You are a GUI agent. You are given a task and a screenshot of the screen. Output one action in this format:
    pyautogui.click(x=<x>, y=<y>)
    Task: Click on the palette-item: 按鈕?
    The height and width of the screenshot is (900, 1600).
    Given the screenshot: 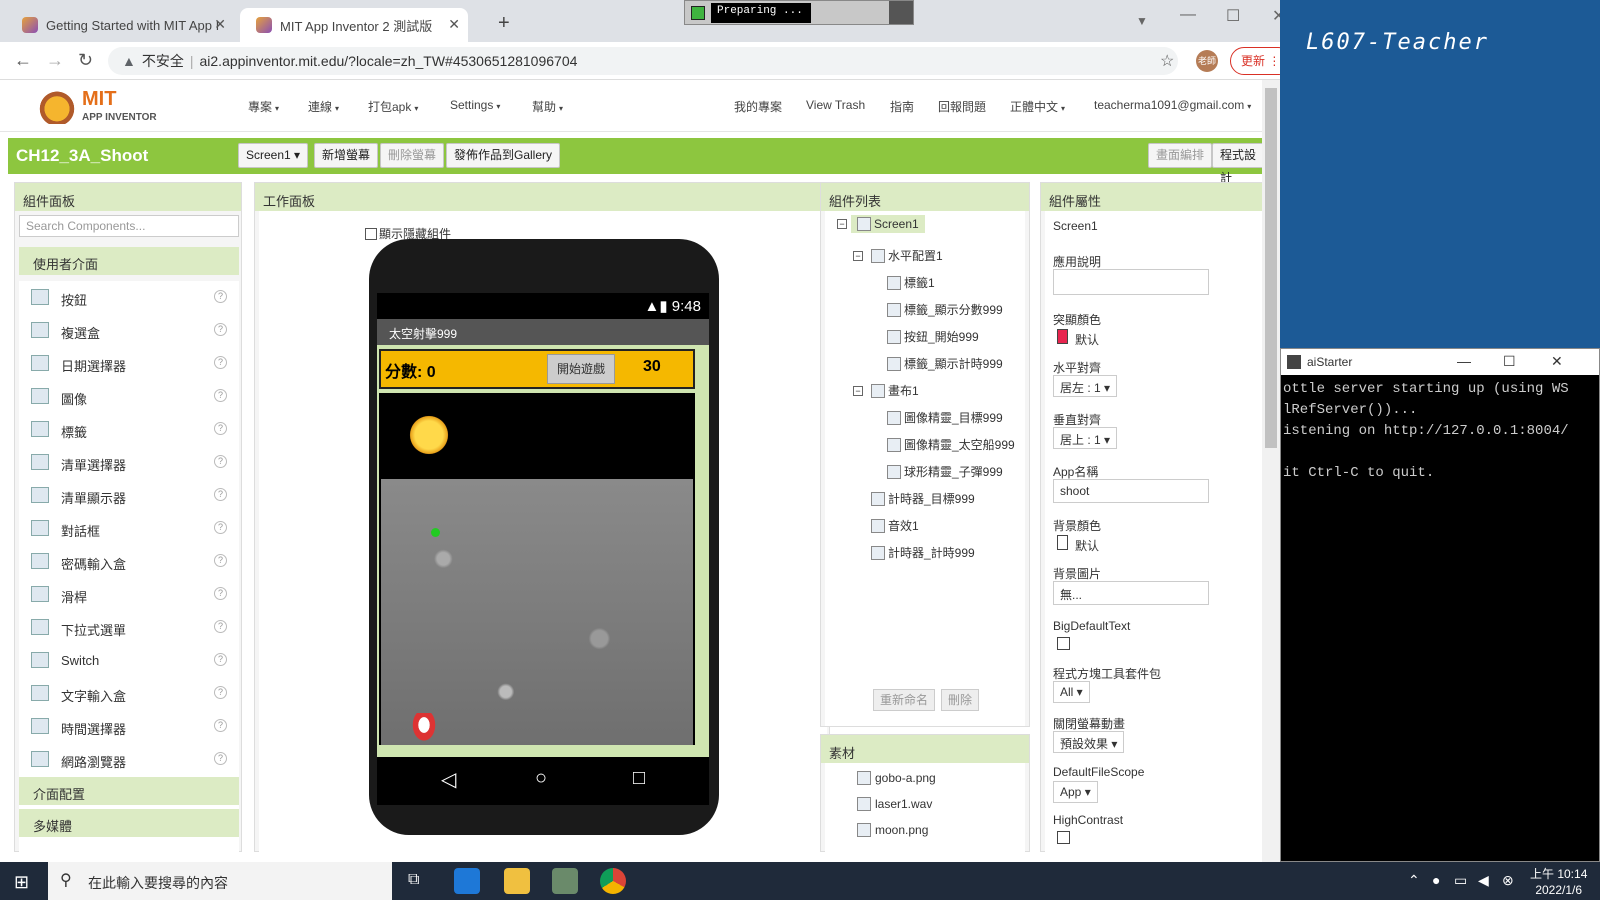 What is the action you would take?
    pyautogui.click(x=129, y=297)
    